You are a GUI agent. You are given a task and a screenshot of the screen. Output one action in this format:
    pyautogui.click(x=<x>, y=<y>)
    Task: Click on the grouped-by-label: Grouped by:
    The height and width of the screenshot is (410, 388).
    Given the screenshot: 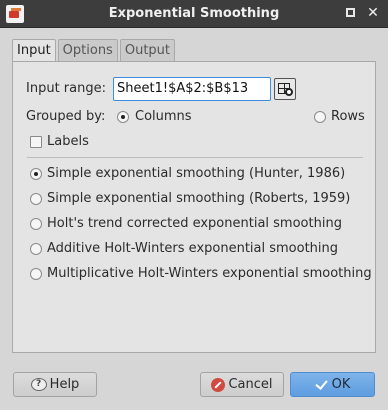 What is the action you would take?
    pyautogui.click(x=66, y=116)
    